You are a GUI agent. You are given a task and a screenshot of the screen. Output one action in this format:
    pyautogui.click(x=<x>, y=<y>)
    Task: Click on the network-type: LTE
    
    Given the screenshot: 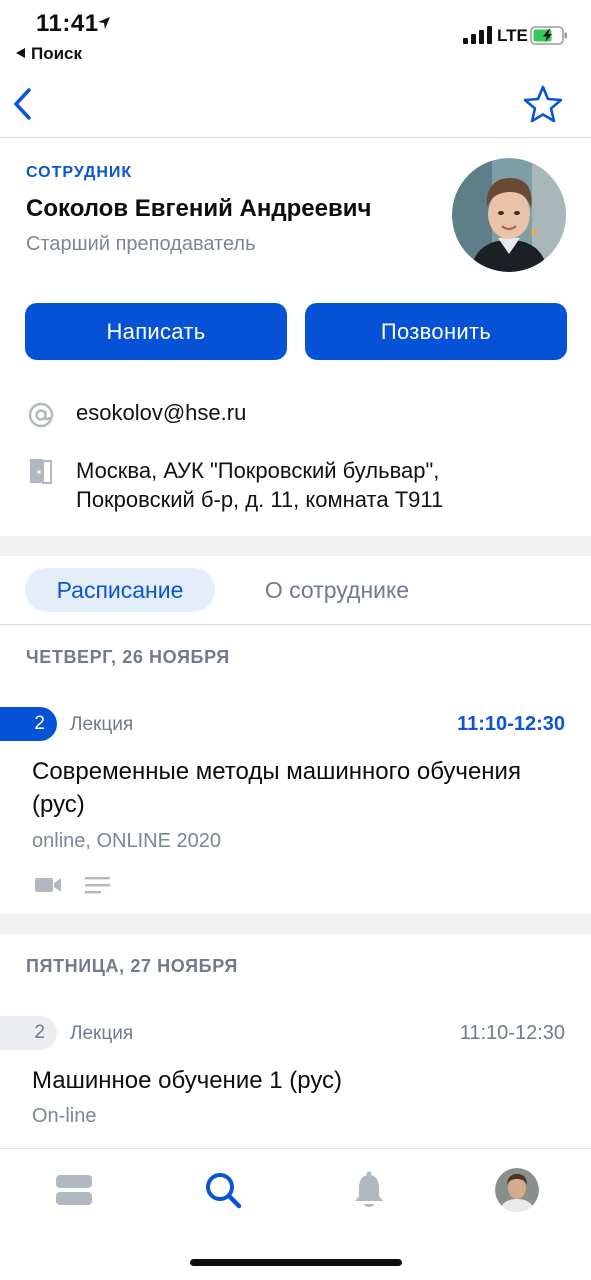 What is the action you would take?
    pyautogui.click(x=512, y=35)
    